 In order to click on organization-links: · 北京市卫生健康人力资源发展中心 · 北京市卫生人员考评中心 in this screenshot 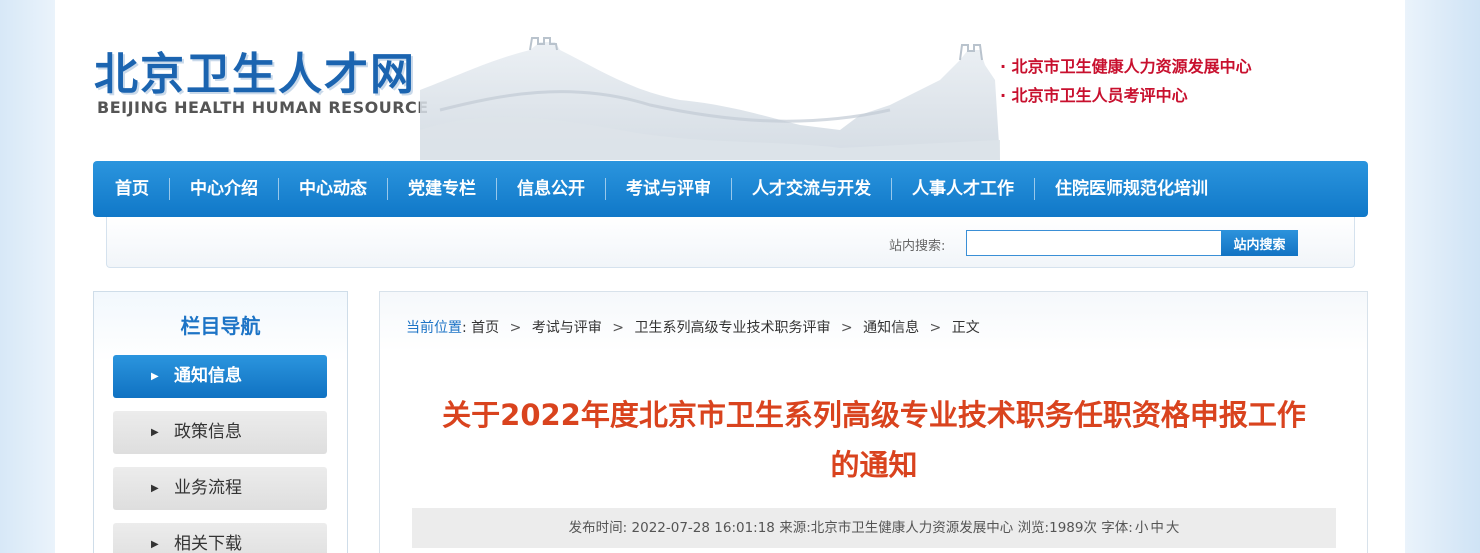, I will do `click(1126, 81)`.